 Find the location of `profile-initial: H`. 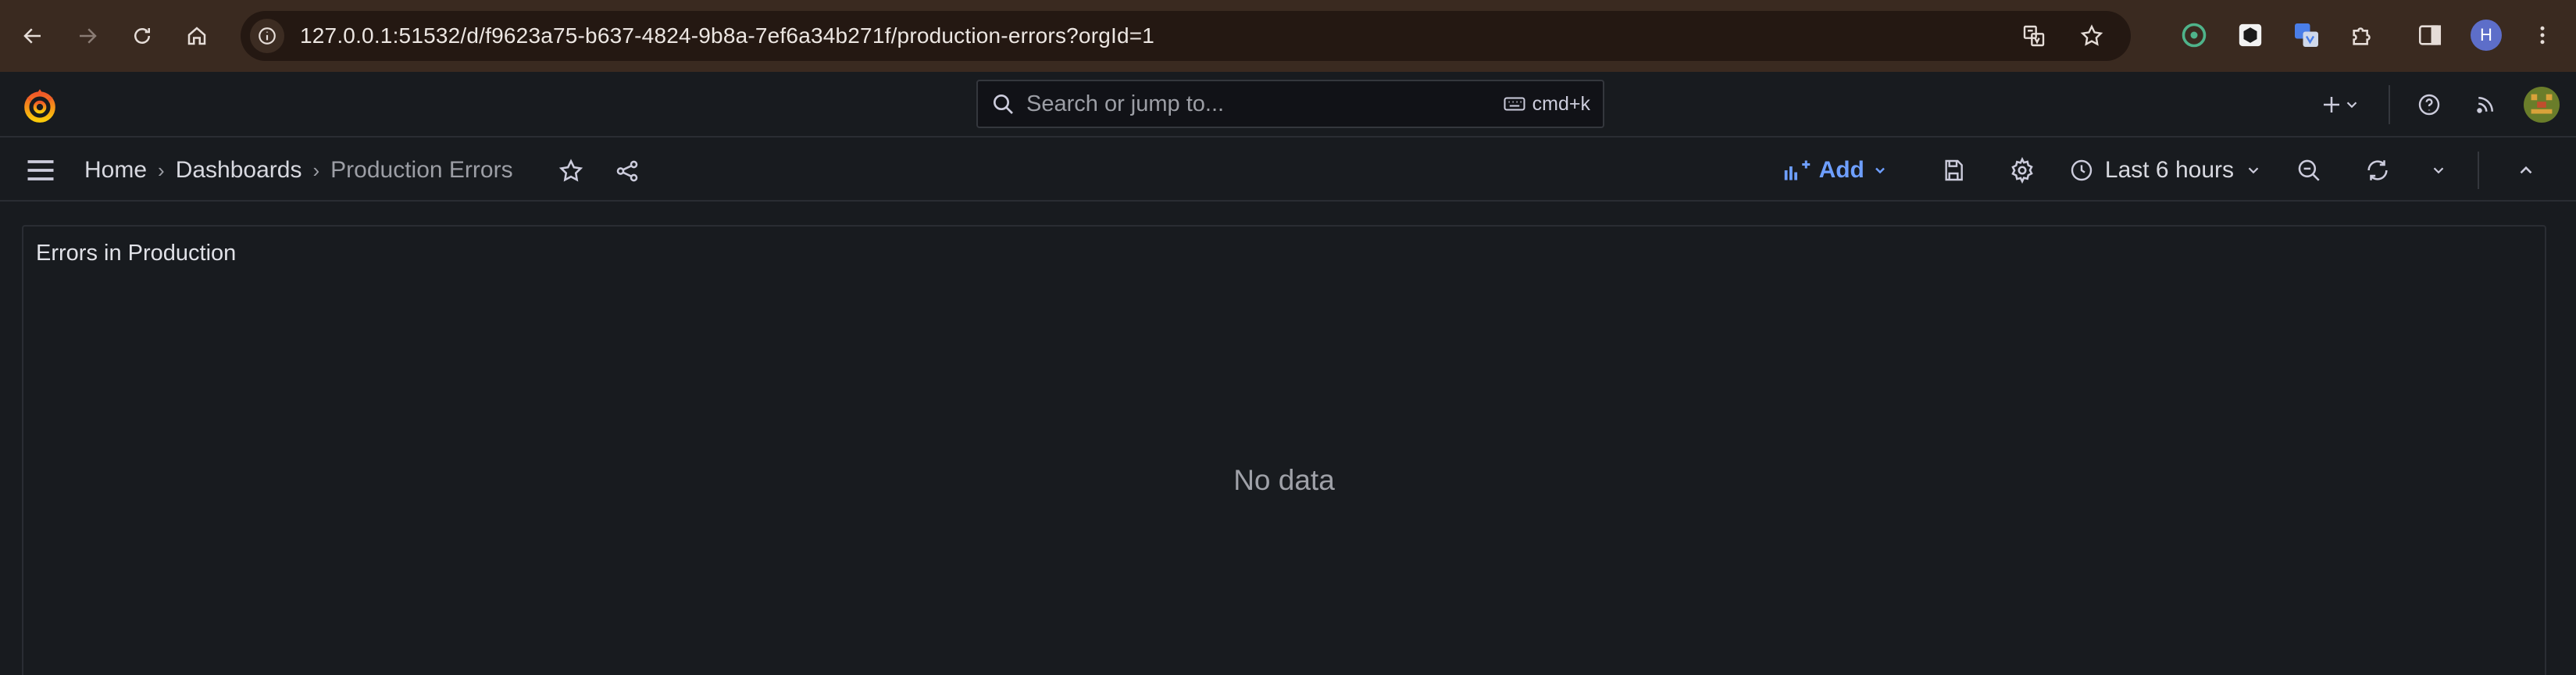

profile-initial: H is located at coordinates (2486, 35).